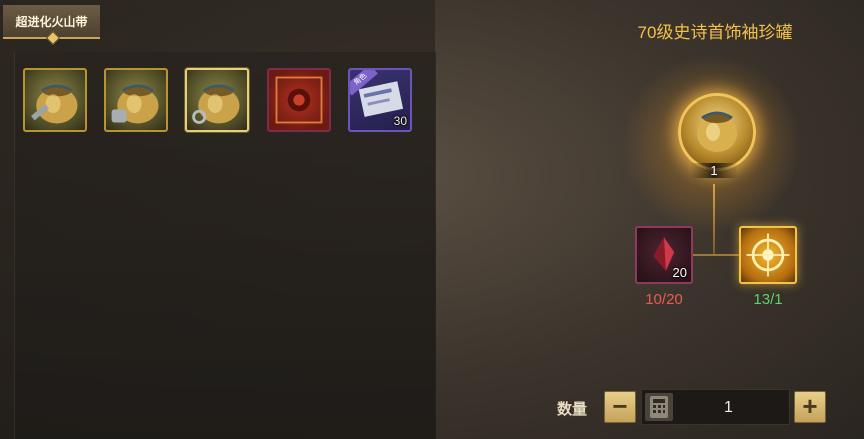  What do you see at coordinates (715, 32) in the screenshot?
I see `recipe-title: 70级史诗首饰袖珍罐` at bounding box center [715, 32].